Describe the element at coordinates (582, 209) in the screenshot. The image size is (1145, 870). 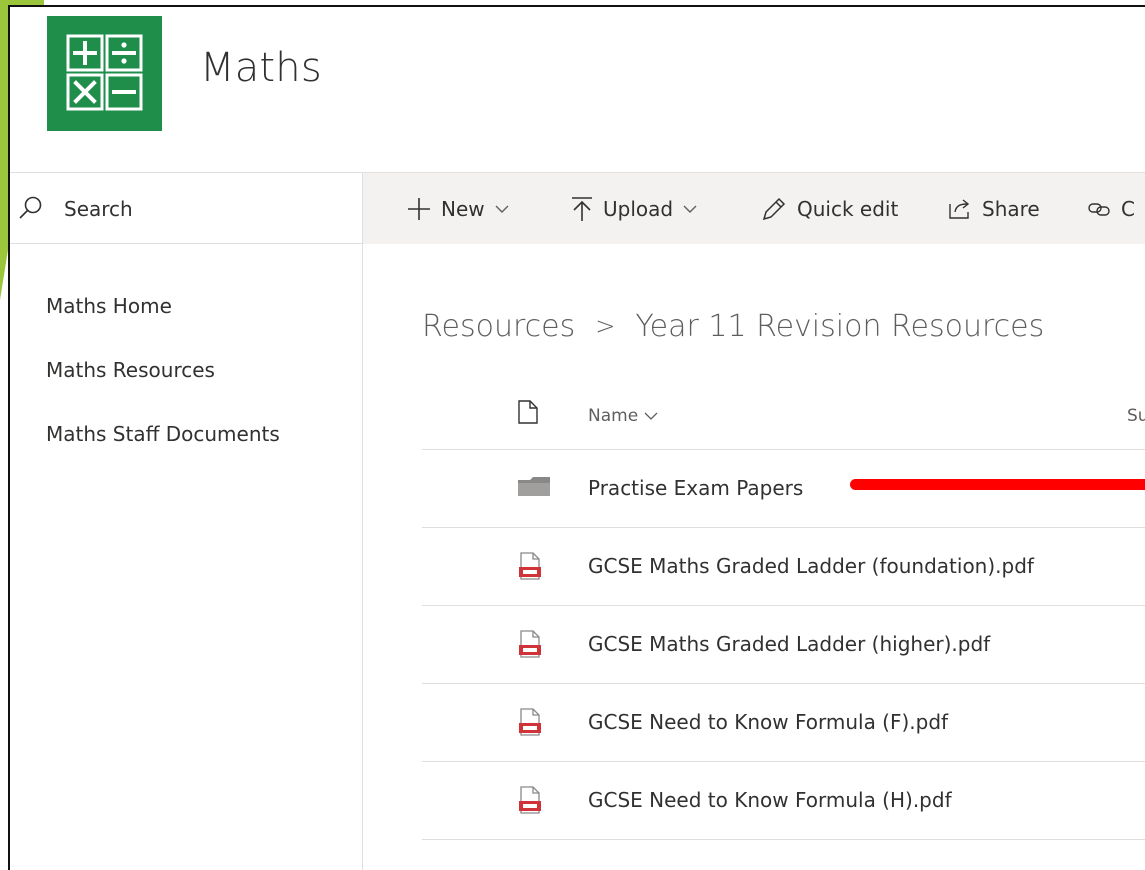
I see `upload-icon` at that location.